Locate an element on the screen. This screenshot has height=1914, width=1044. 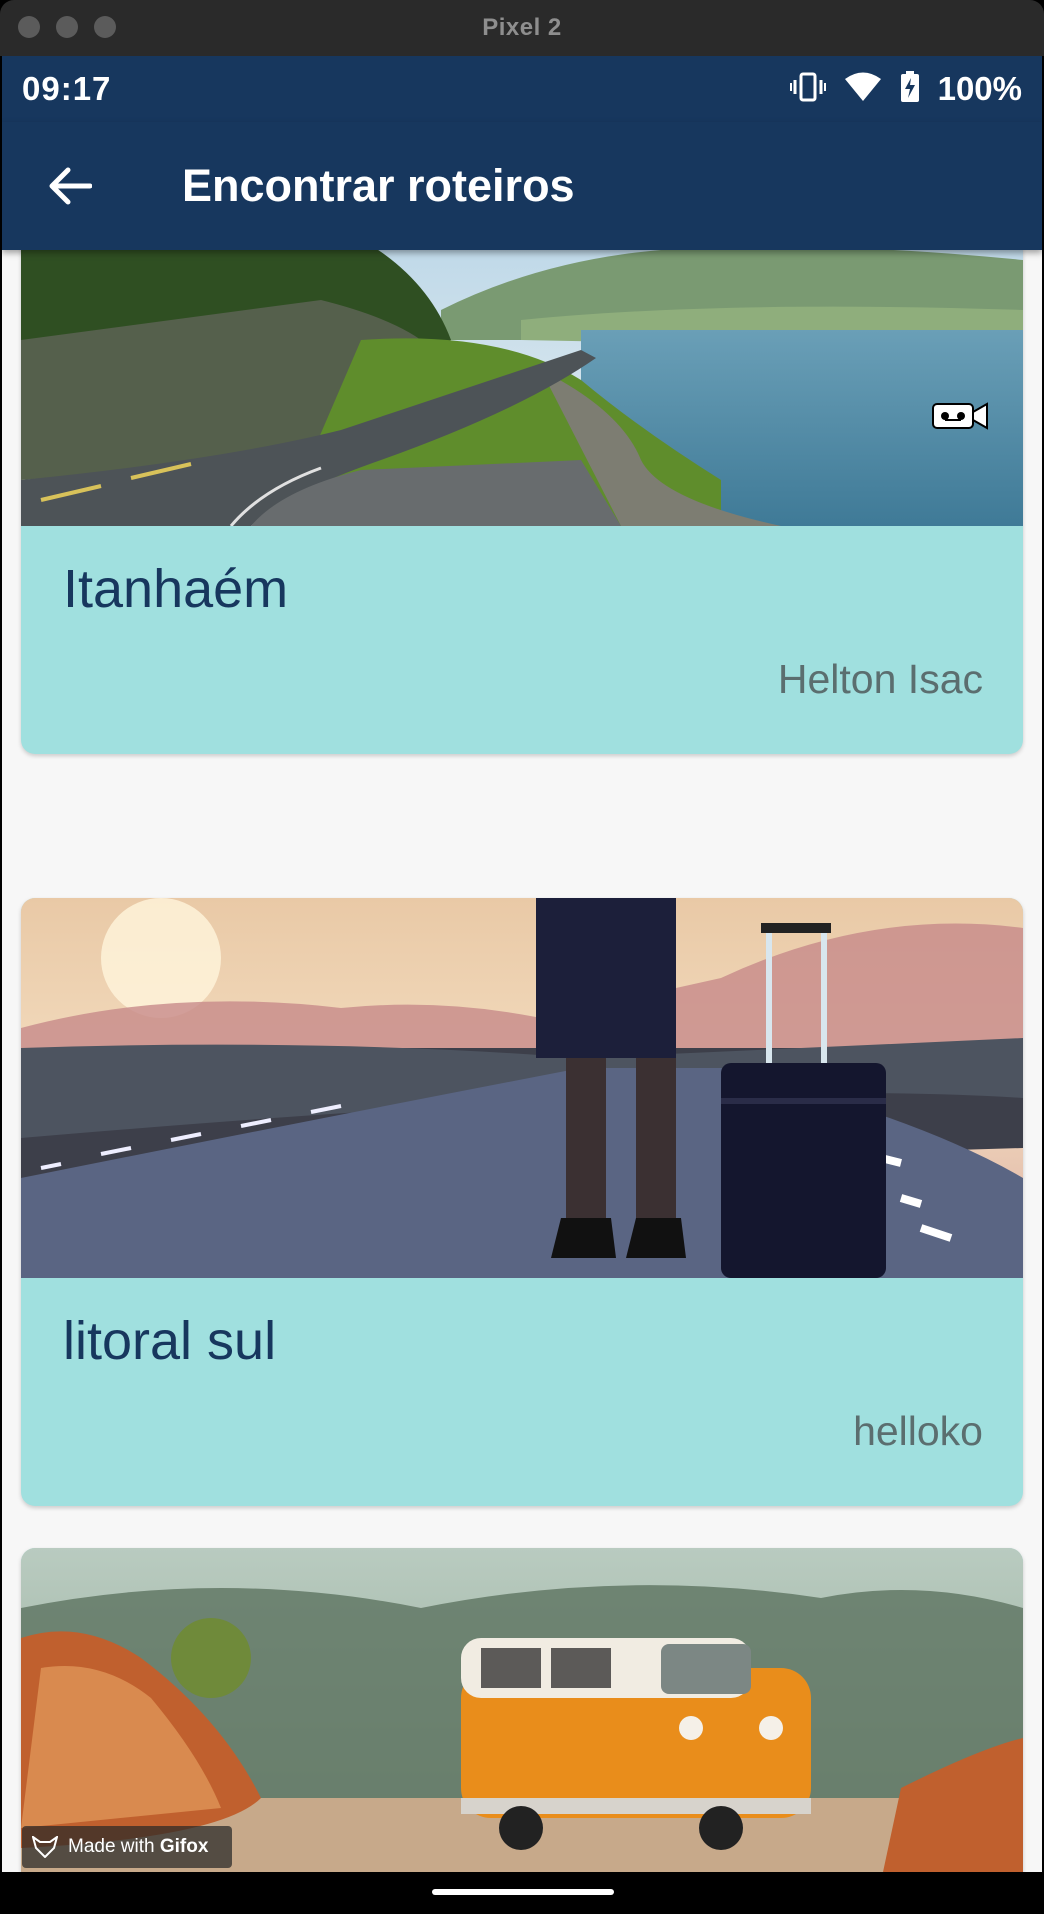
wifi-icon is located at coordinates (863, 89).